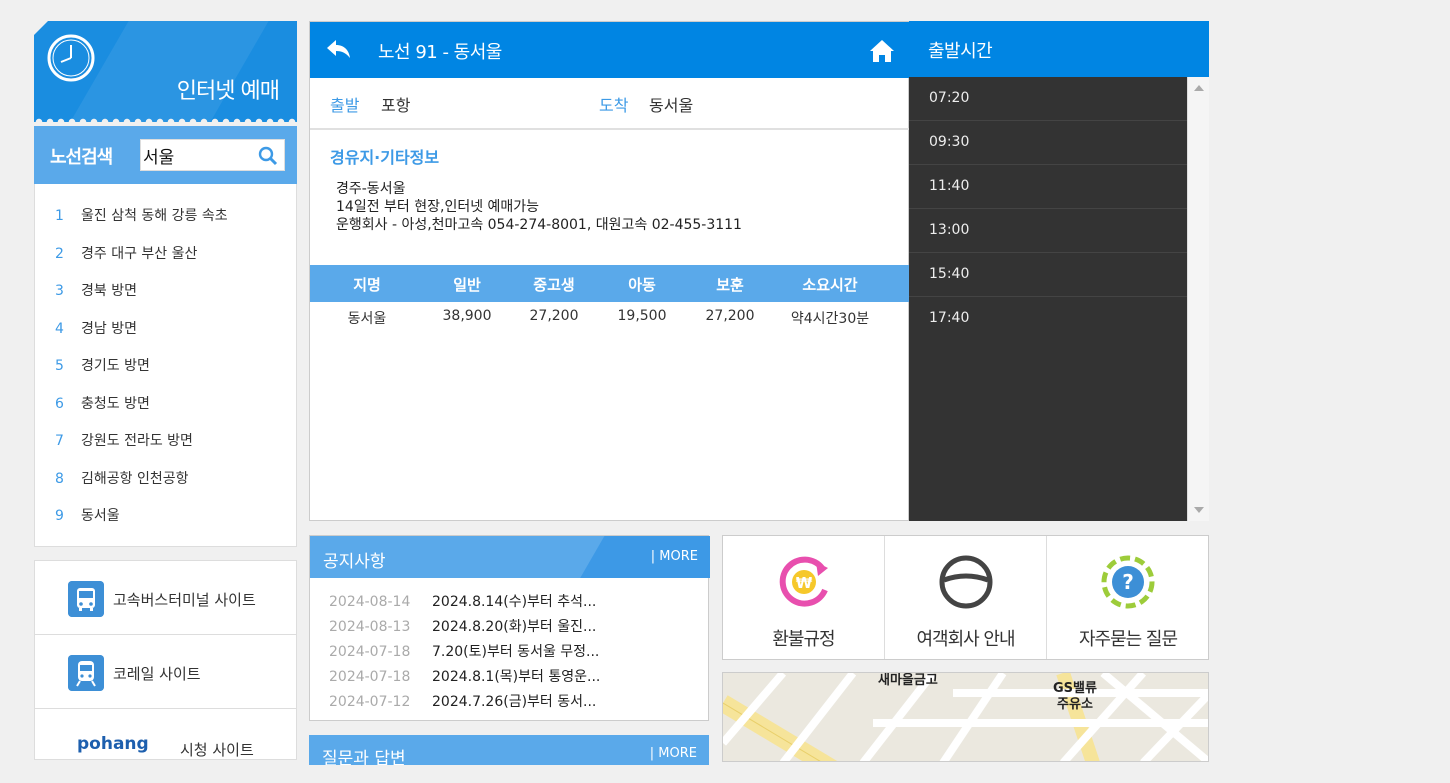 The height and width of the screenshot is (783, 1450). What do you see at coordinates (135, 479) in the screenshot?
I see `route-label: 김해공항 인천공항` at bounding box center [135, 479].